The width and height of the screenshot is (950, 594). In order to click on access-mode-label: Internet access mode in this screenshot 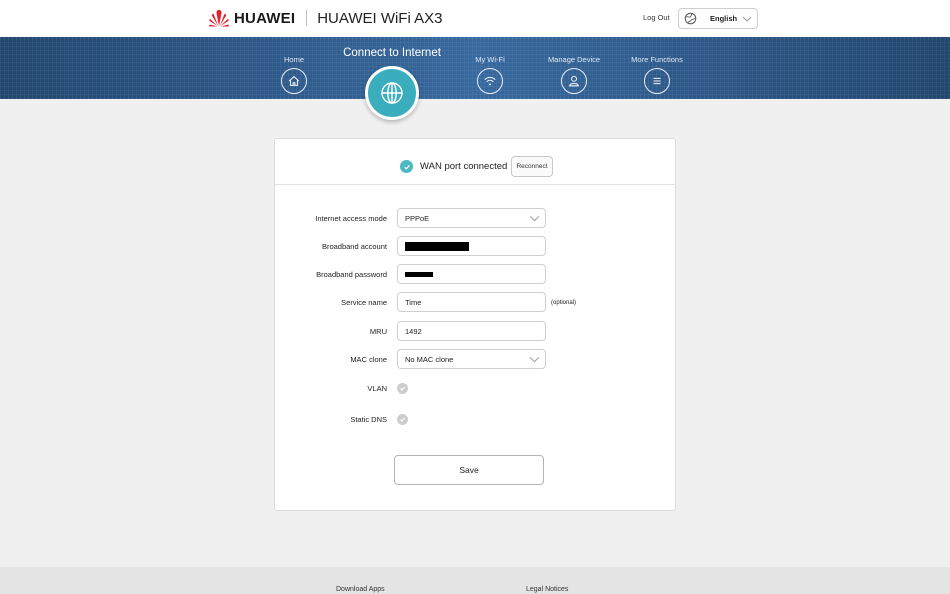, I will do `click(351, 218)`.